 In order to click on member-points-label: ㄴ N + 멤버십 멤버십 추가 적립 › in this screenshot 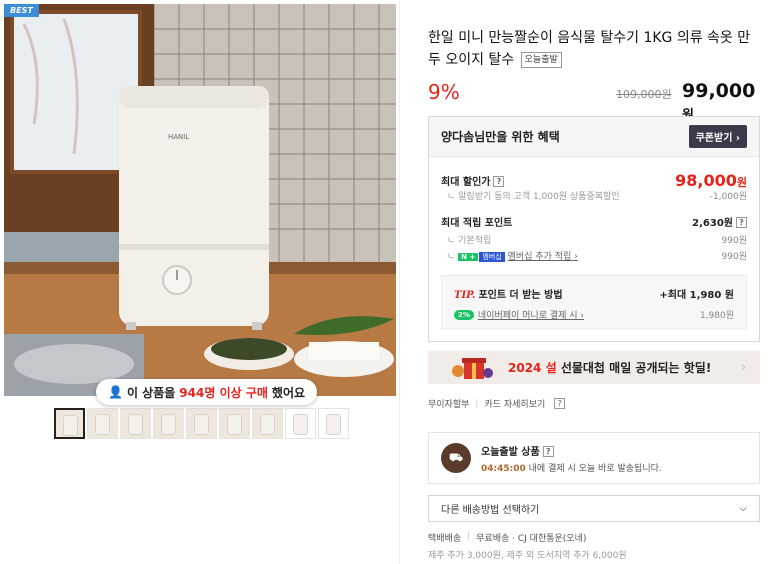, I will do `click(512, 257)`.